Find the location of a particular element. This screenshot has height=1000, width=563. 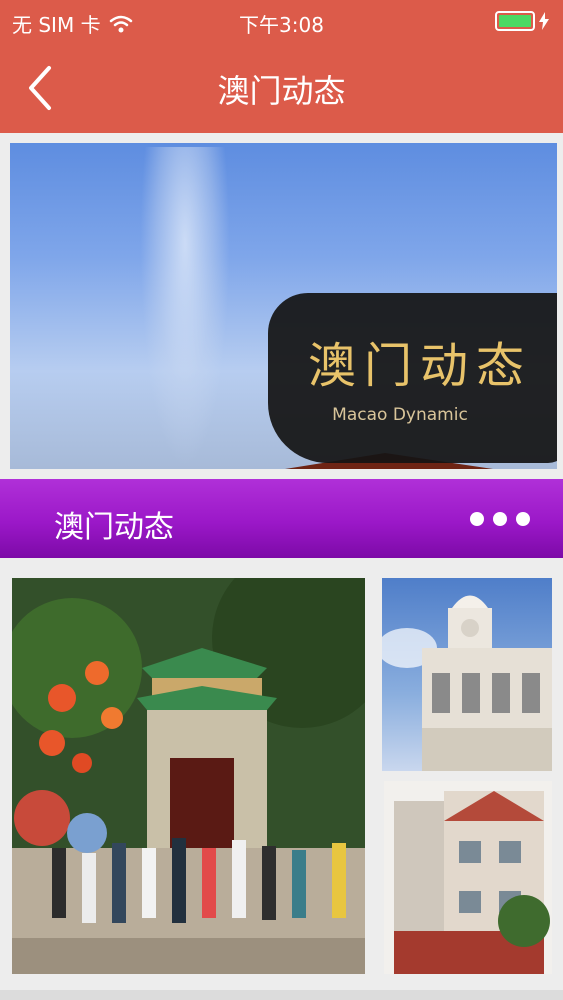

battery-level-fill is located at coordinates (515, 21).